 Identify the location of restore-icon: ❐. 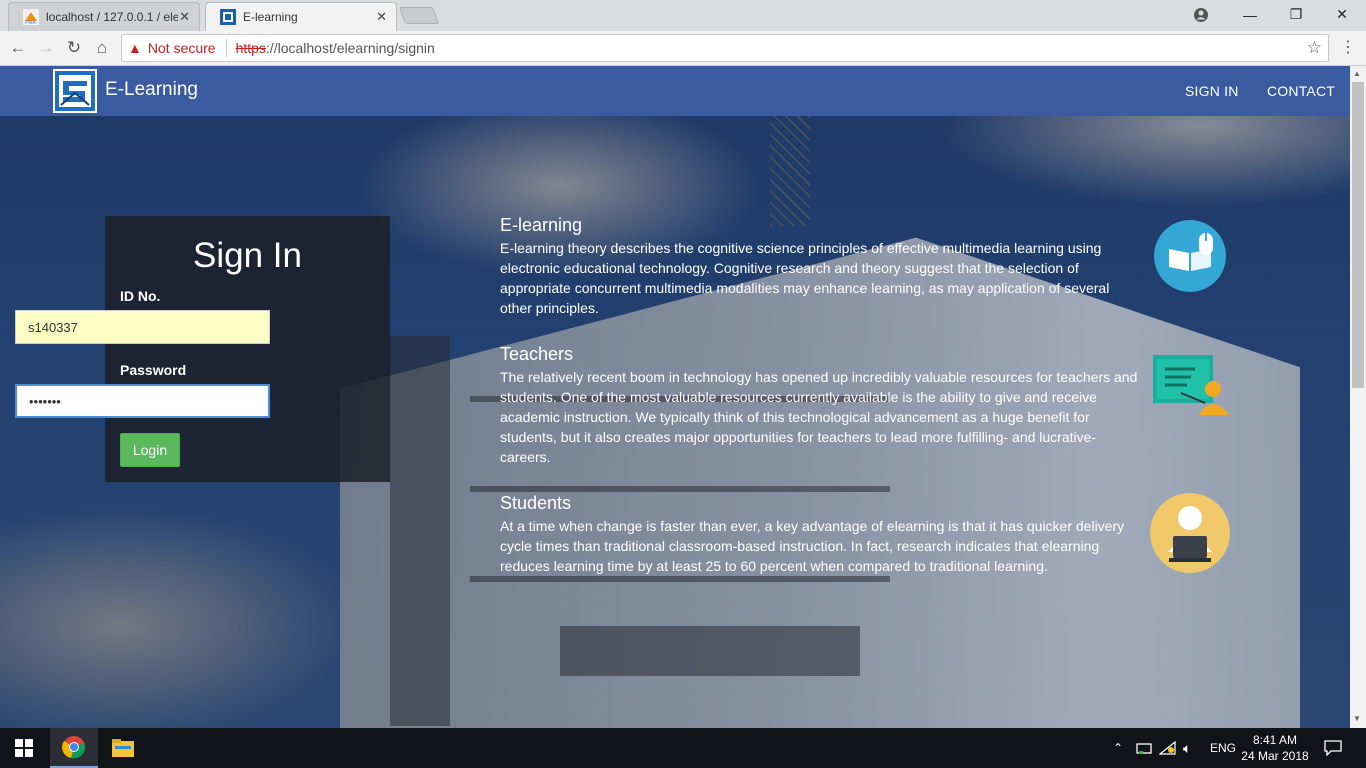
(1296, 14).